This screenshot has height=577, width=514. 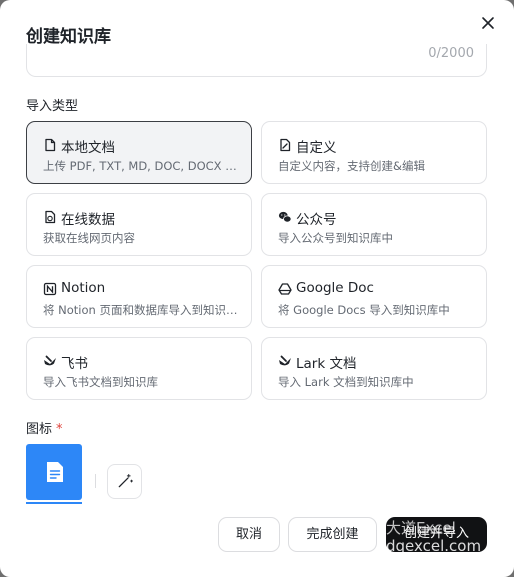 I want to click on card-description: 导入飞书文档到知识库, so click(x=100, y=382).